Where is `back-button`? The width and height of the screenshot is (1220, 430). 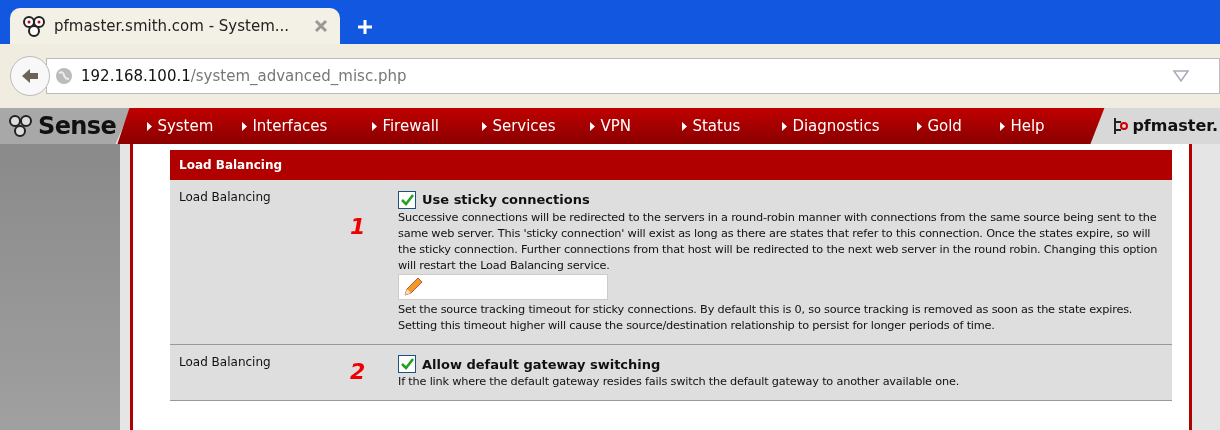
back-button is located at coordinates (30, 76).